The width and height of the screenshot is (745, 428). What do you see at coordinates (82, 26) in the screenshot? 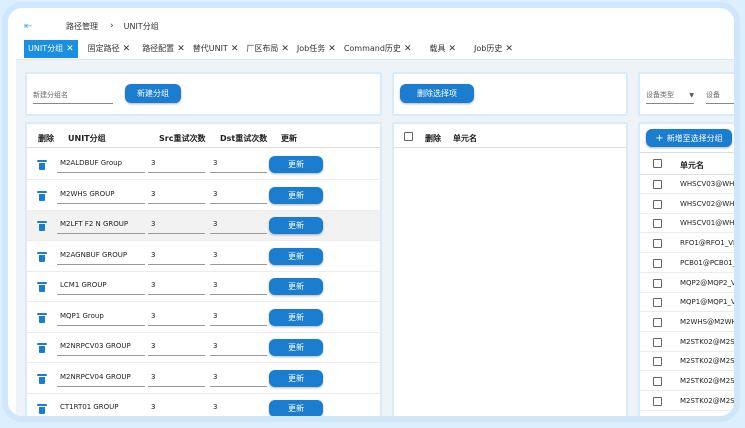
I see `breadcrumb-parent: 路径管理` at bounding box center [82, 26].